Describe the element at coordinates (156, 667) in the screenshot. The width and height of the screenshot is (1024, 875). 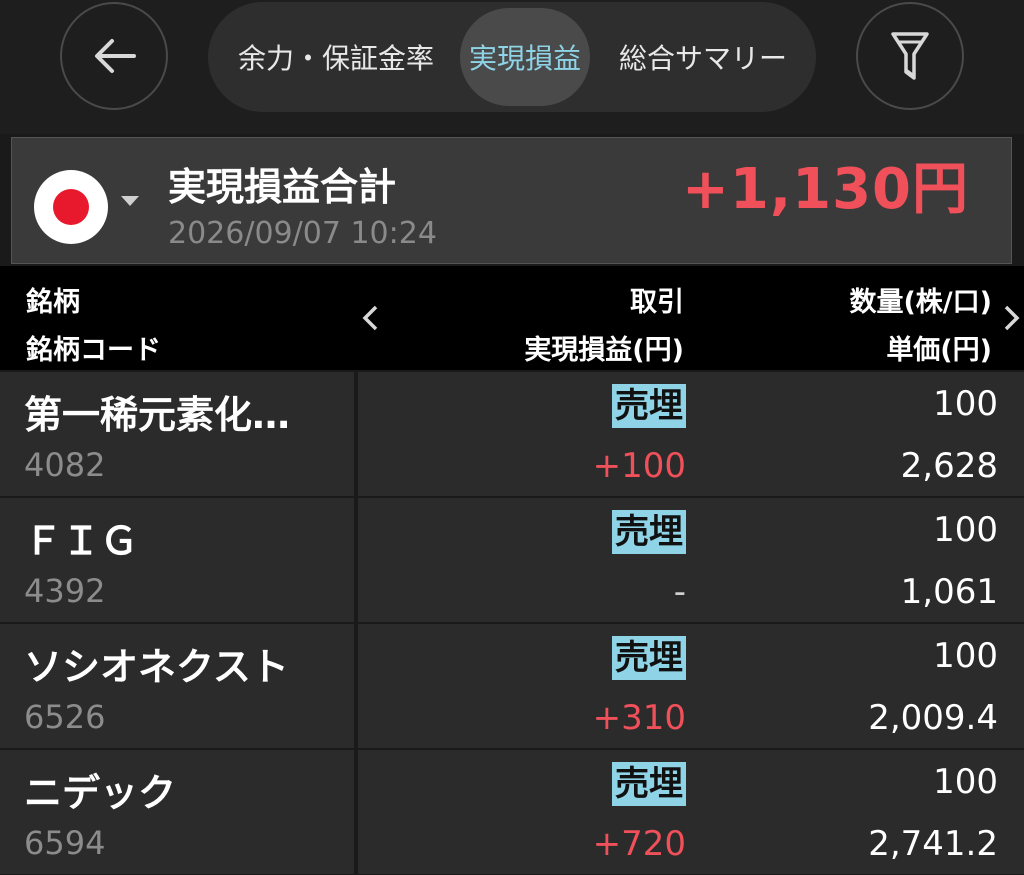
I see `stock-name: ソシオネクスト` at that location.